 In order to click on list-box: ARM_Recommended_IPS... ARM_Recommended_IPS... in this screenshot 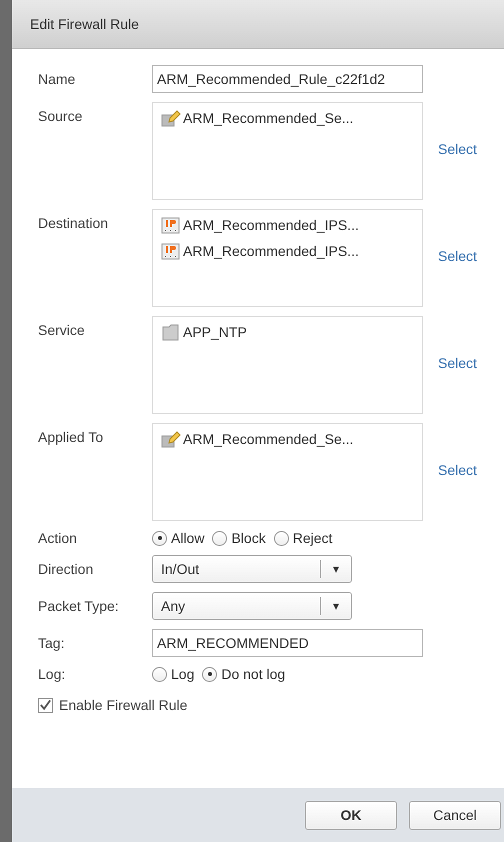, I will do `click(287, 258)`.